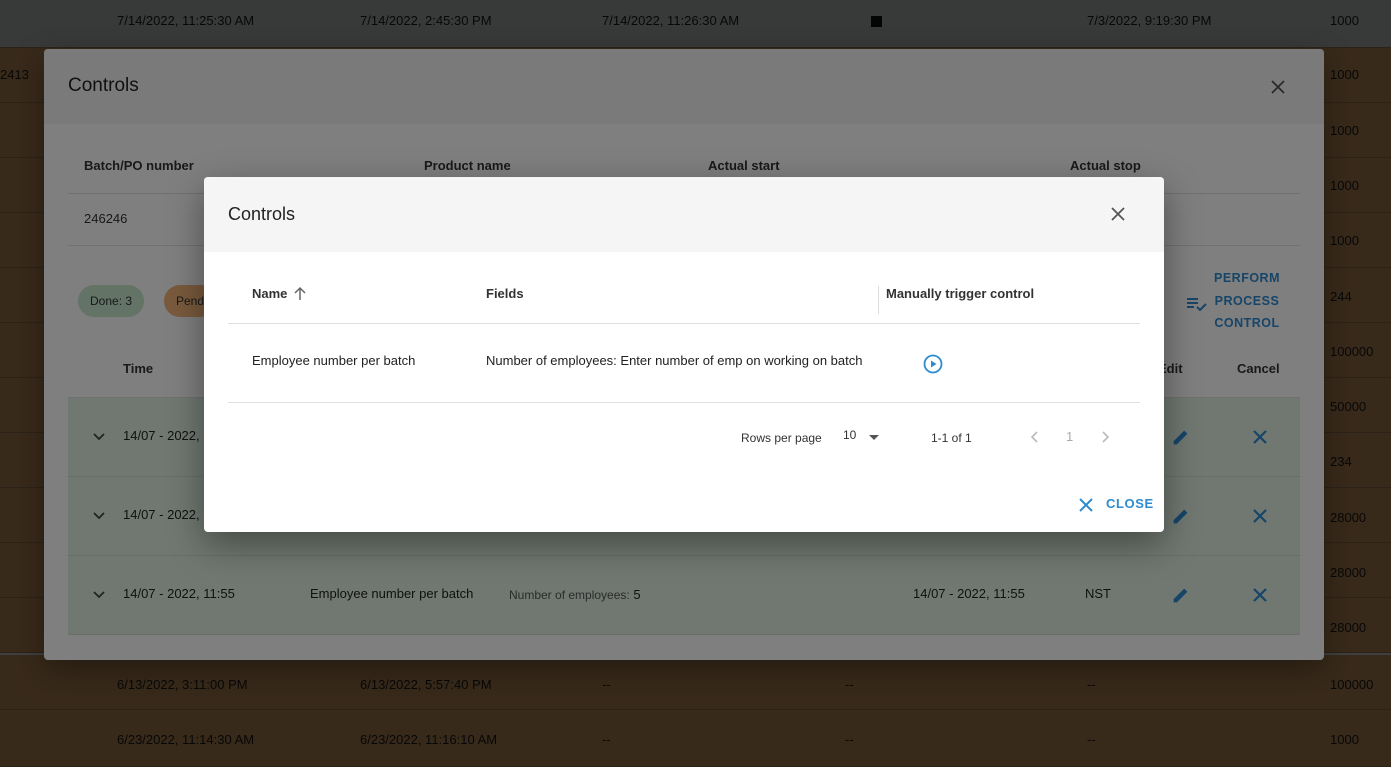 The height and width of the screenshot is (767, 1391). I want to click on close-button-label: CLOSE, so click(1130, 503).